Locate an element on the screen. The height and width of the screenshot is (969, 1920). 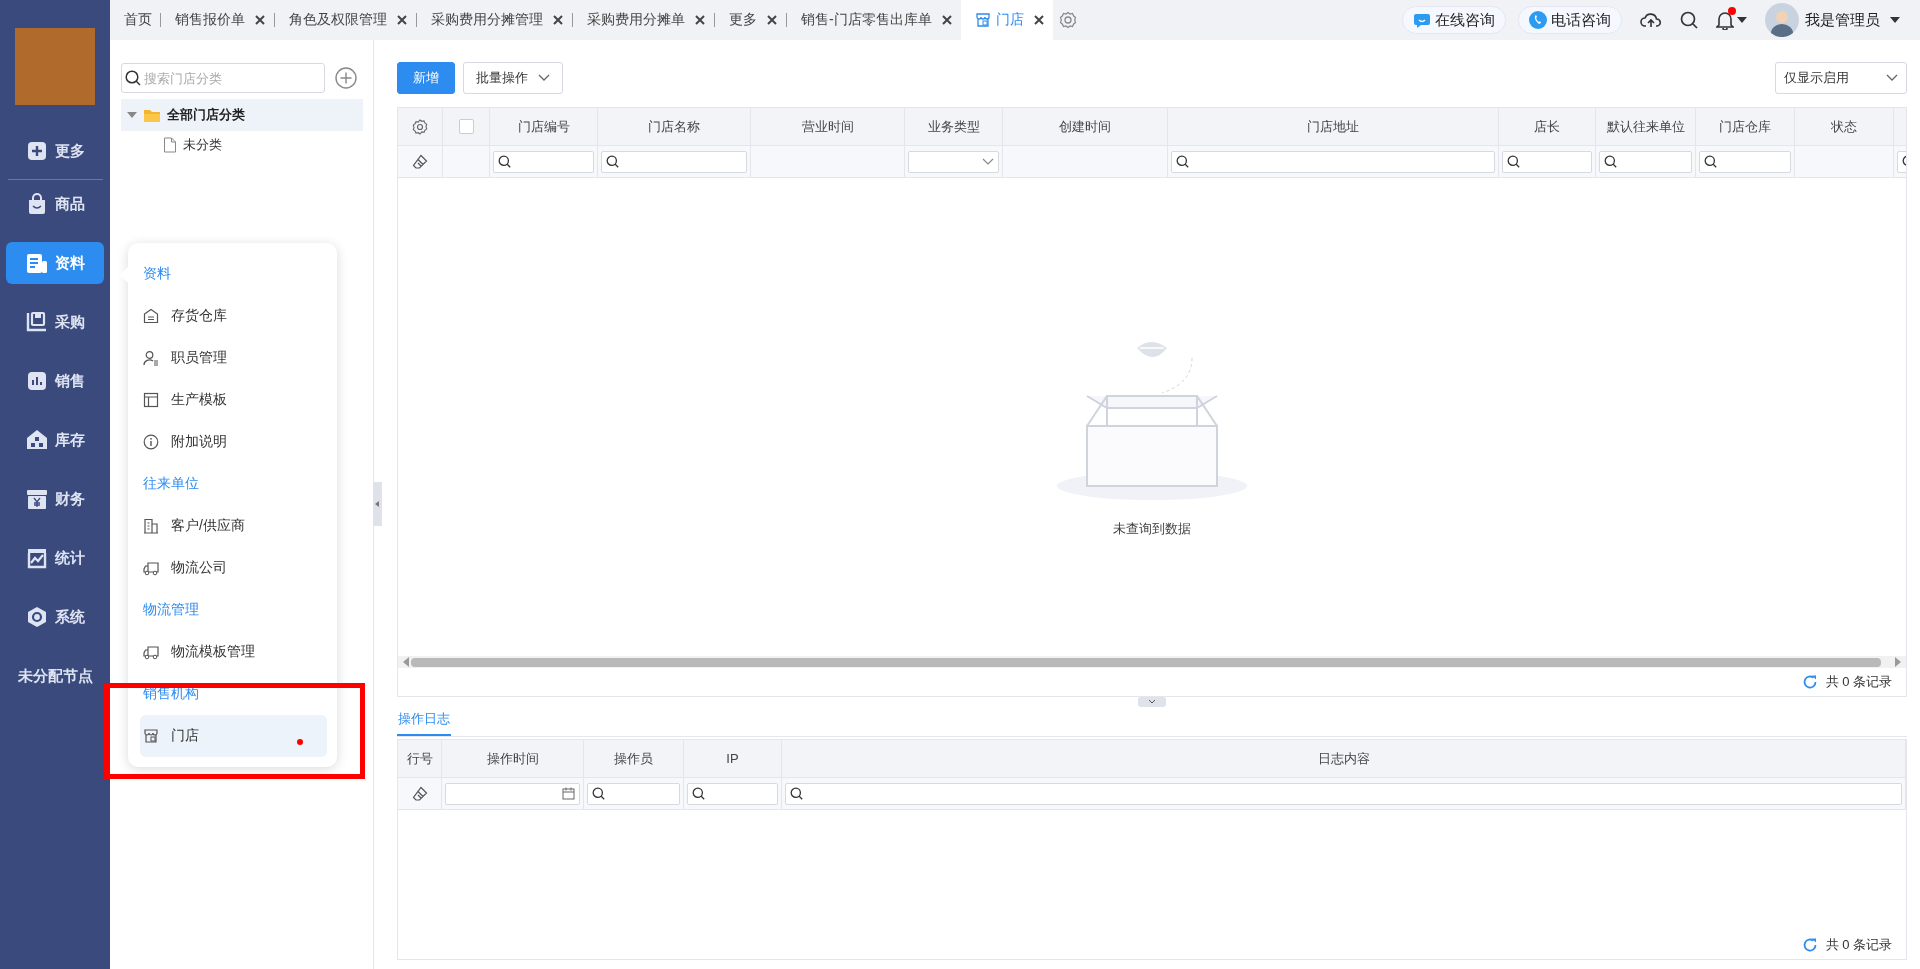
collapse-toggle-icon is located at coordinates (1152, 702).